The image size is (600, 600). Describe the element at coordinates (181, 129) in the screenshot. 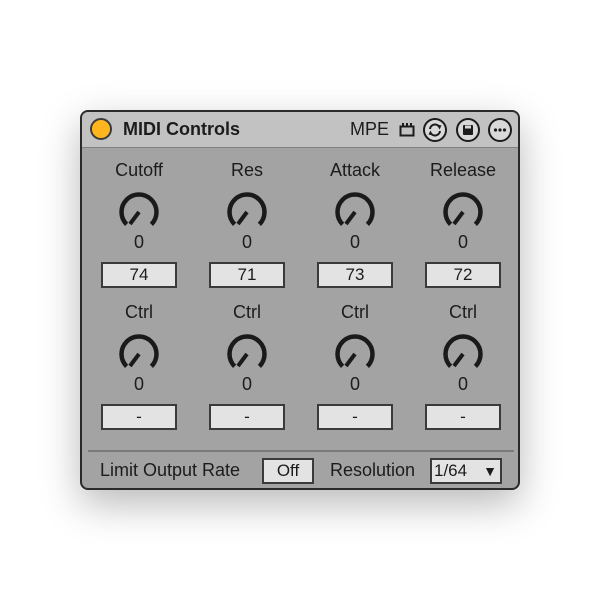

I see `device-title: MIDI Controls` at that location.